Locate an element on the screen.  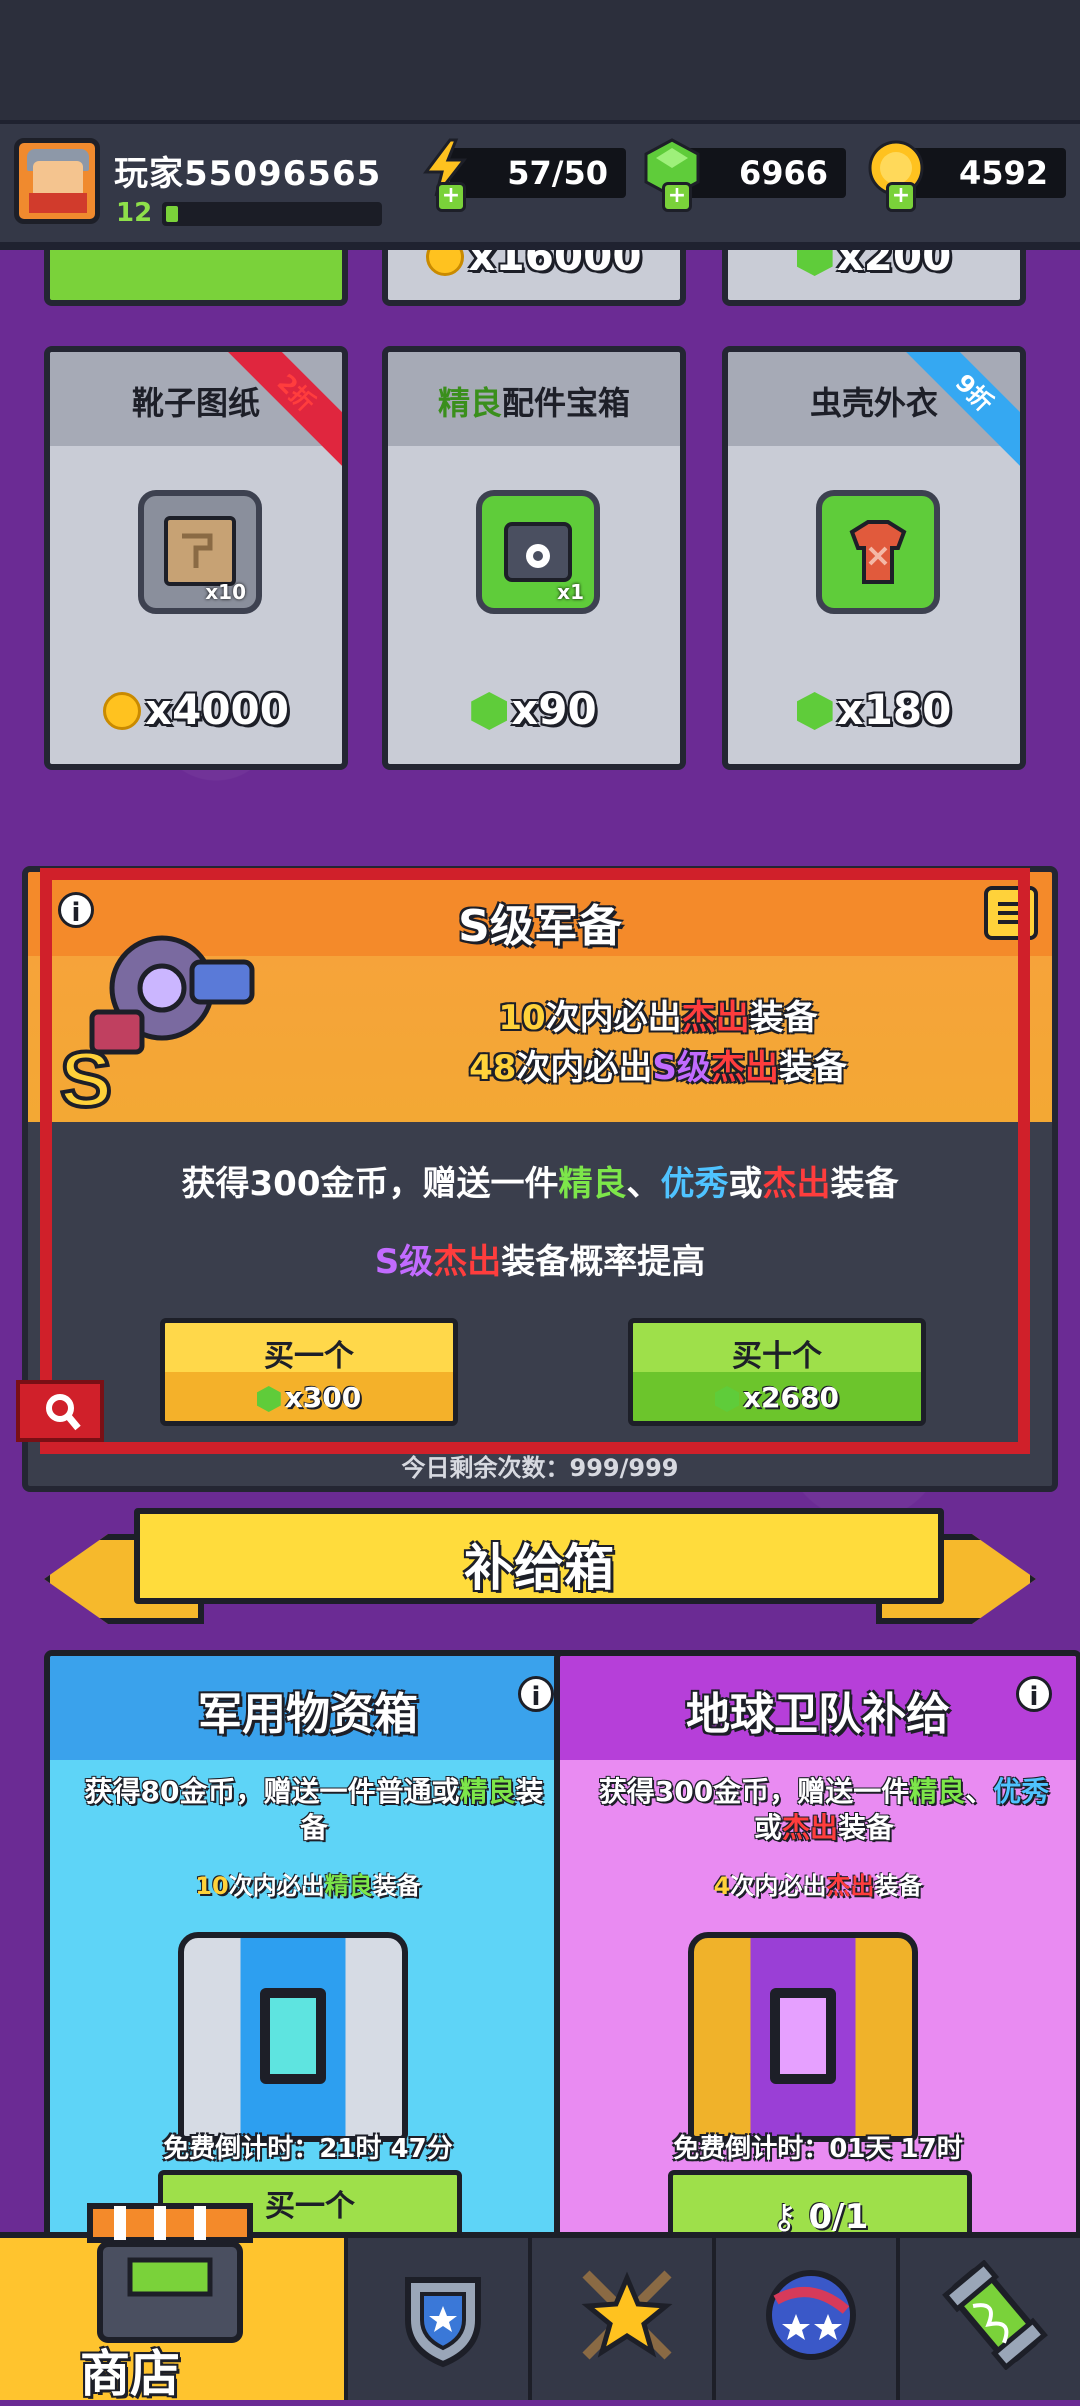
coin-icon is located at coordinates (122, 711).